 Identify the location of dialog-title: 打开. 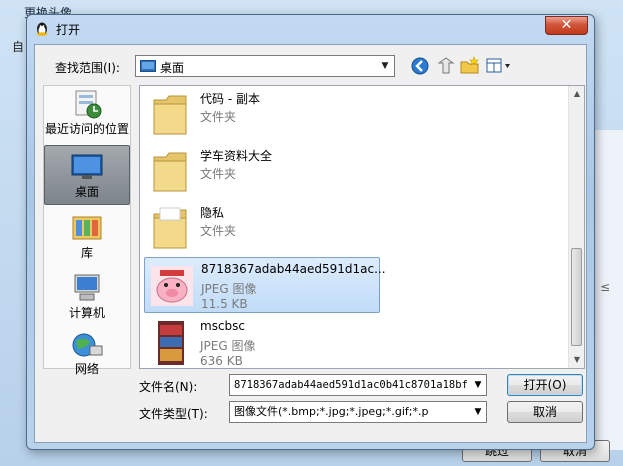
(68, 30).